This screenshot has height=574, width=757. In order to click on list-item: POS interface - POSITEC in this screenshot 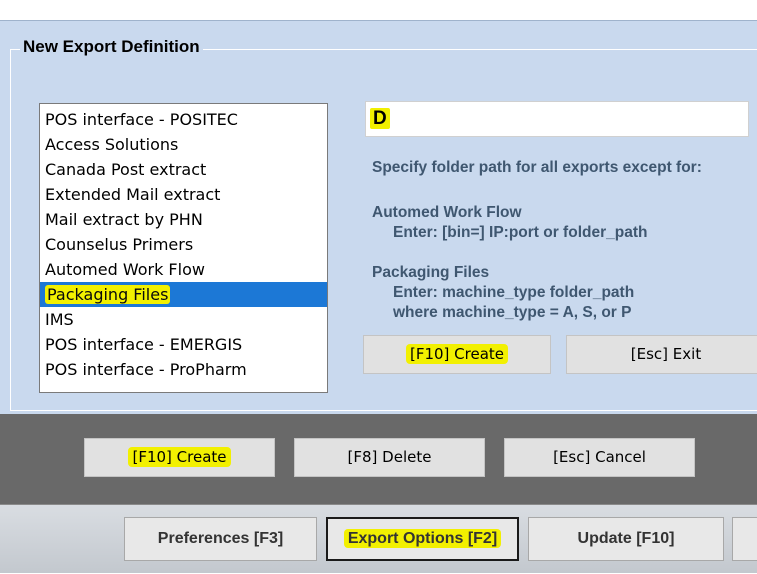, I will do `click(183, 119)`.